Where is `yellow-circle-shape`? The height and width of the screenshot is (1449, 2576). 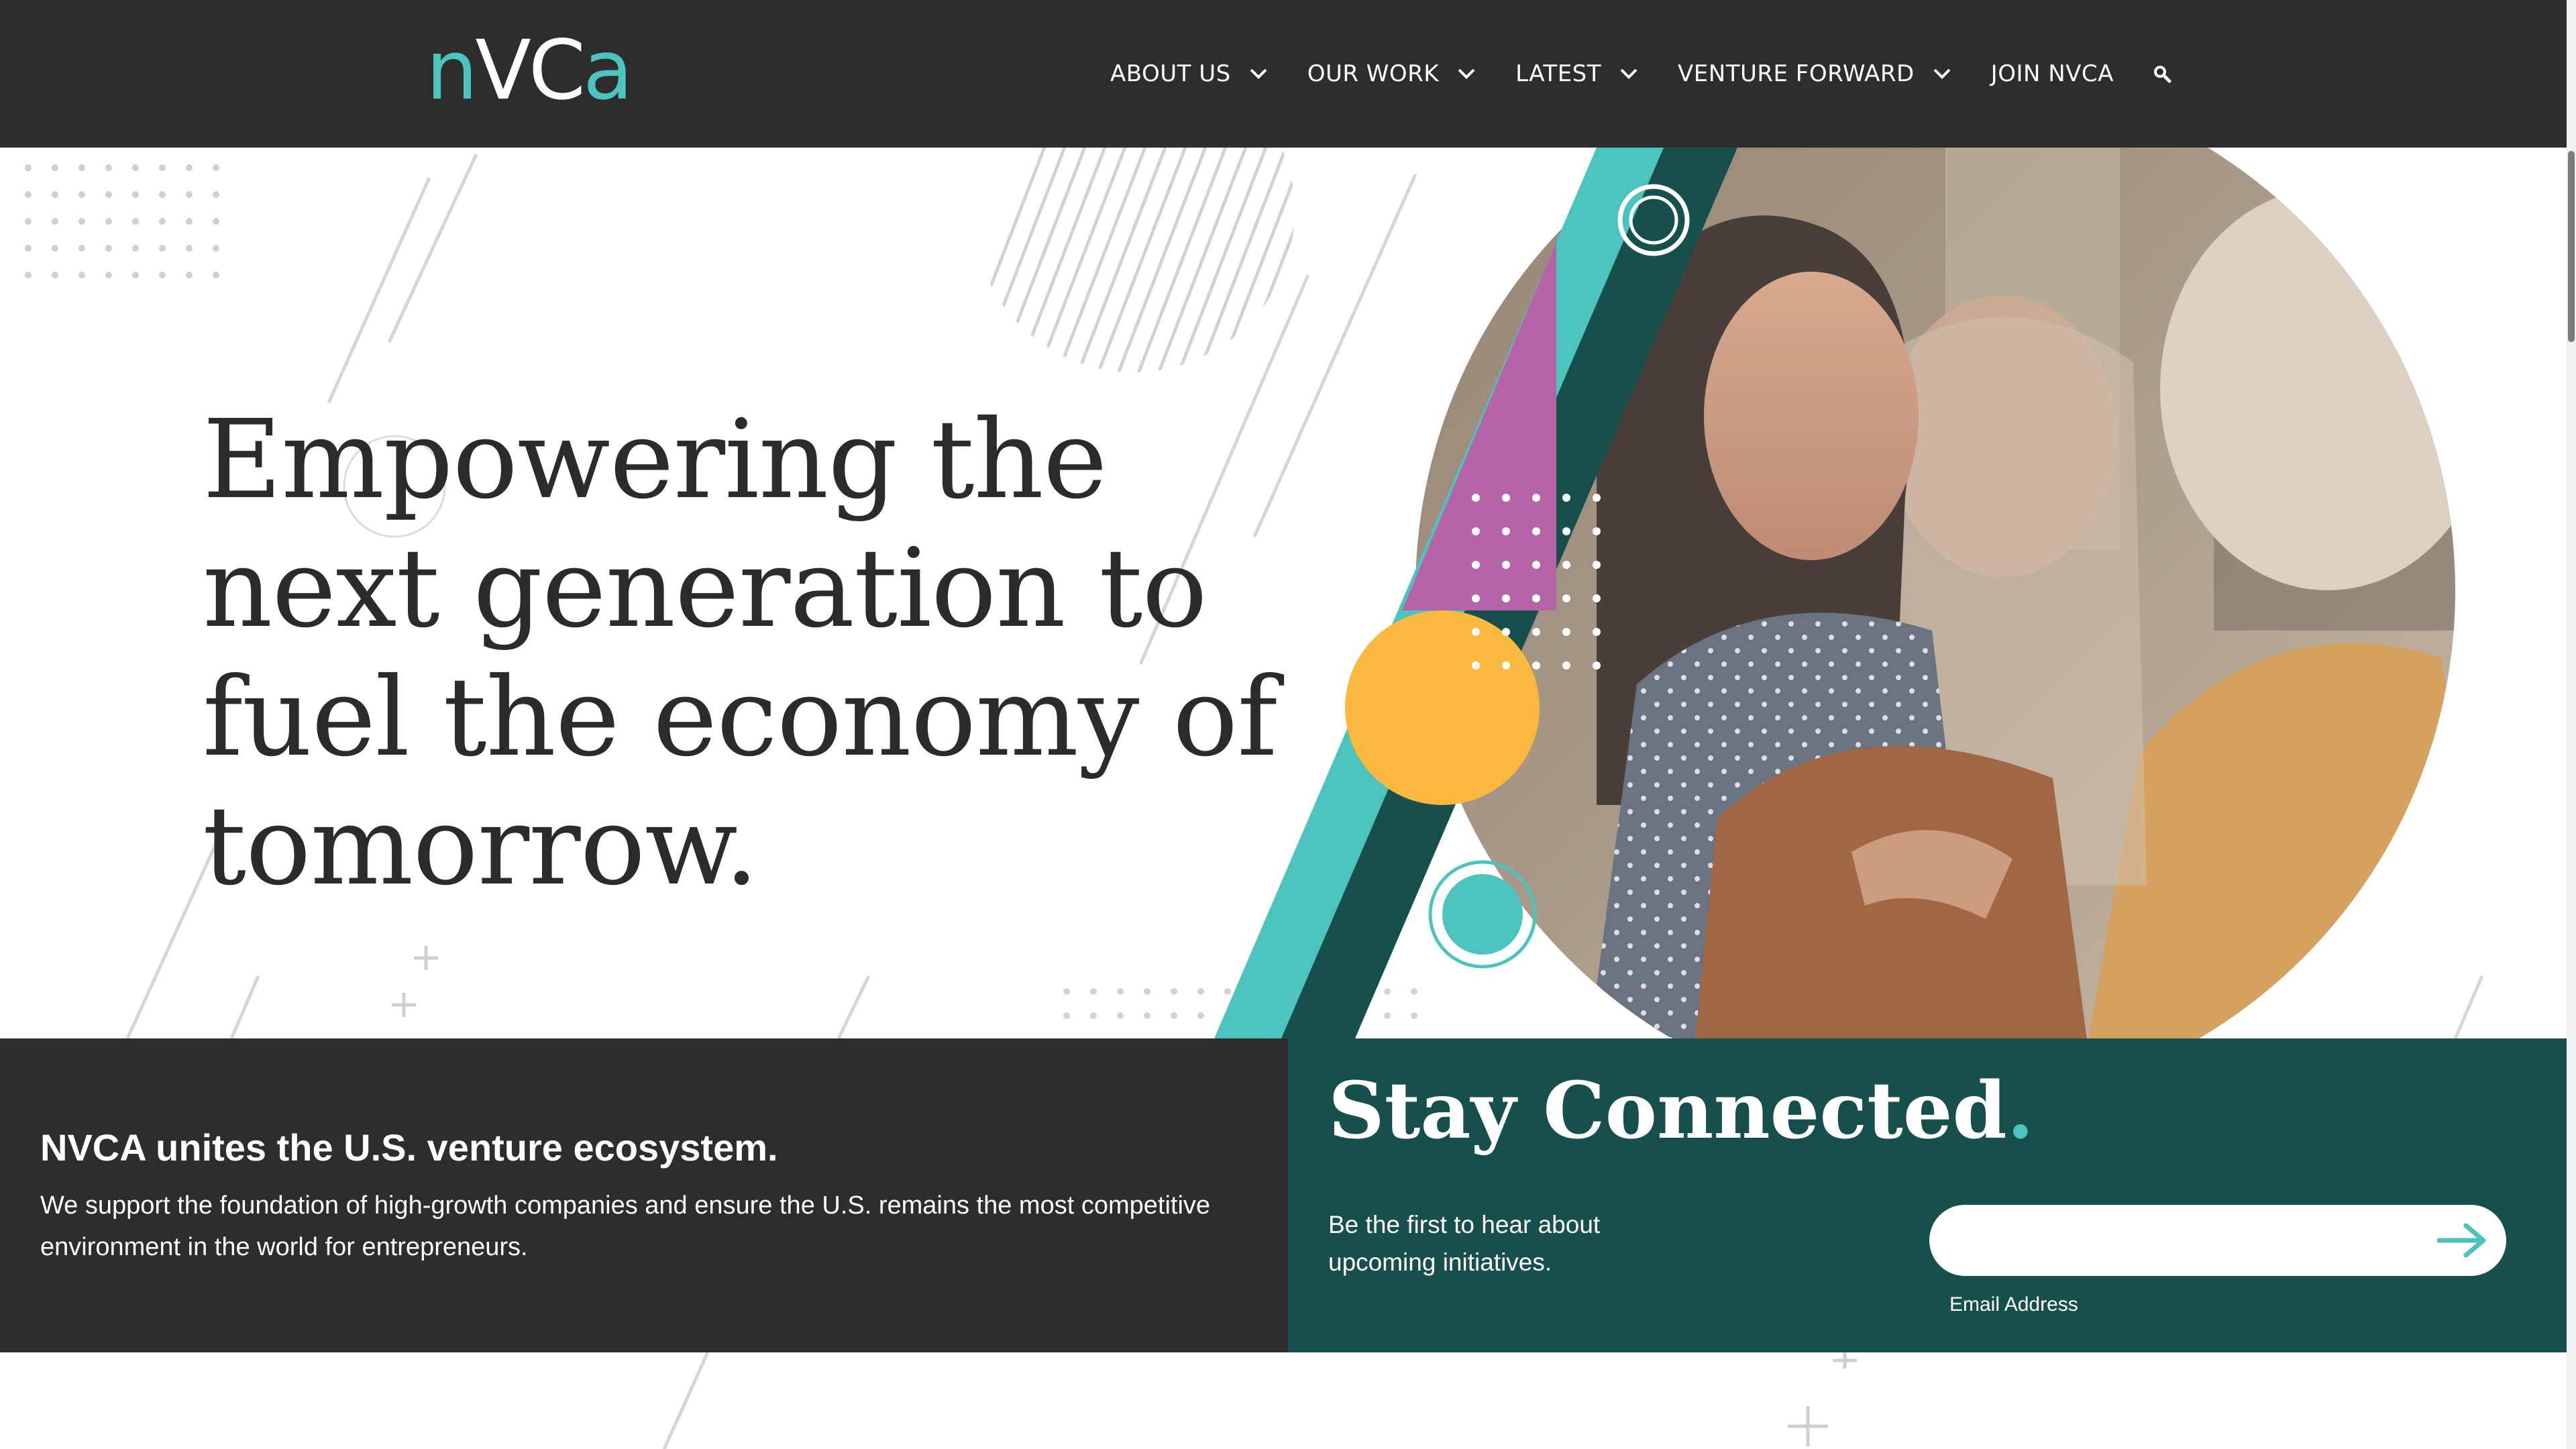 yellow-circle-shape is located at coordinates (1442, 707).